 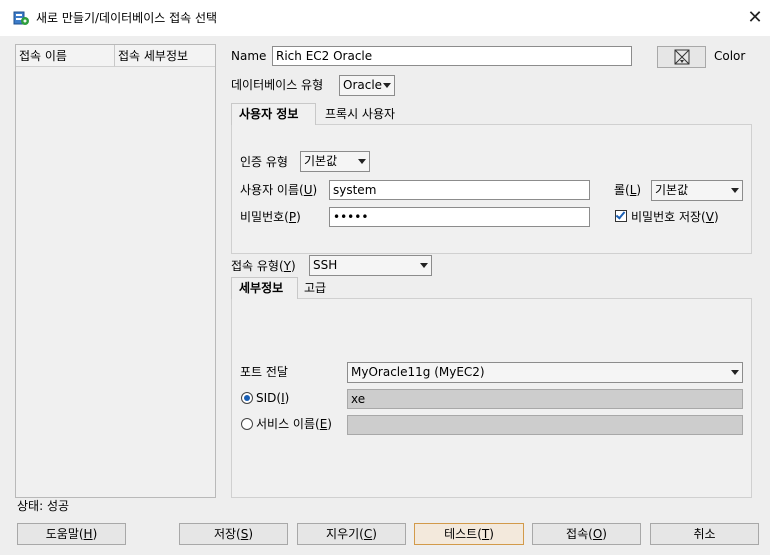 What do you see at coordinates (269, 398) in the screenshot?
I see `sid-label-text: SID(` at bounding box center [269, 398].